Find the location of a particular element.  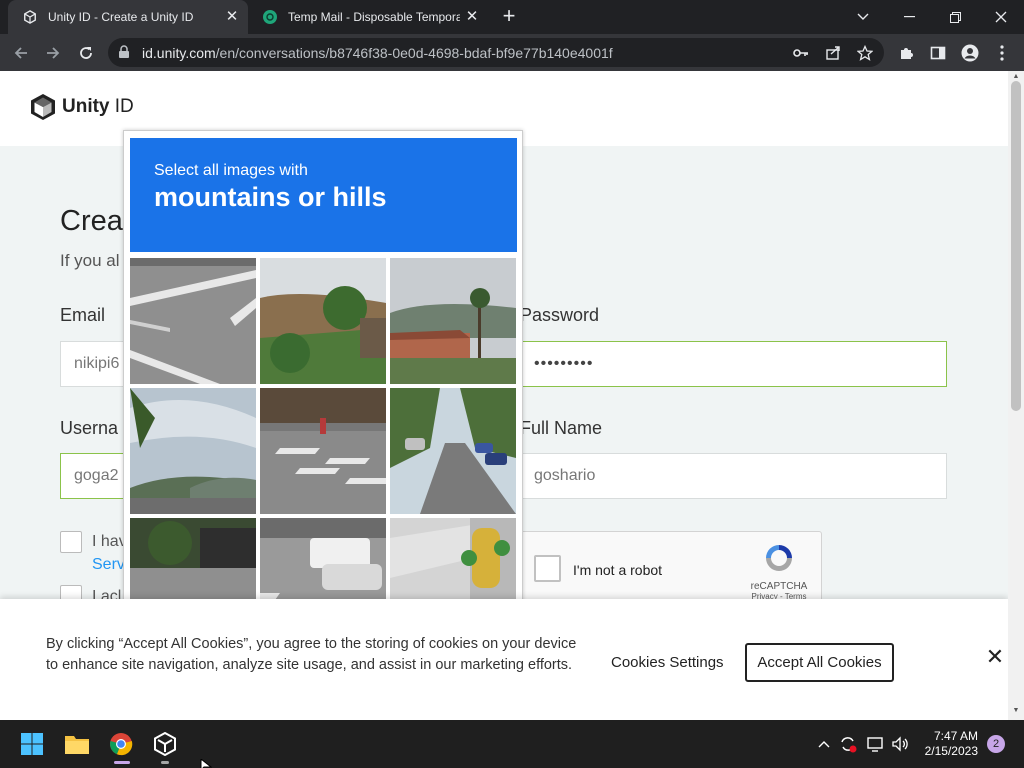

scrollbar-thumb is located at coordinates (1016, 246).